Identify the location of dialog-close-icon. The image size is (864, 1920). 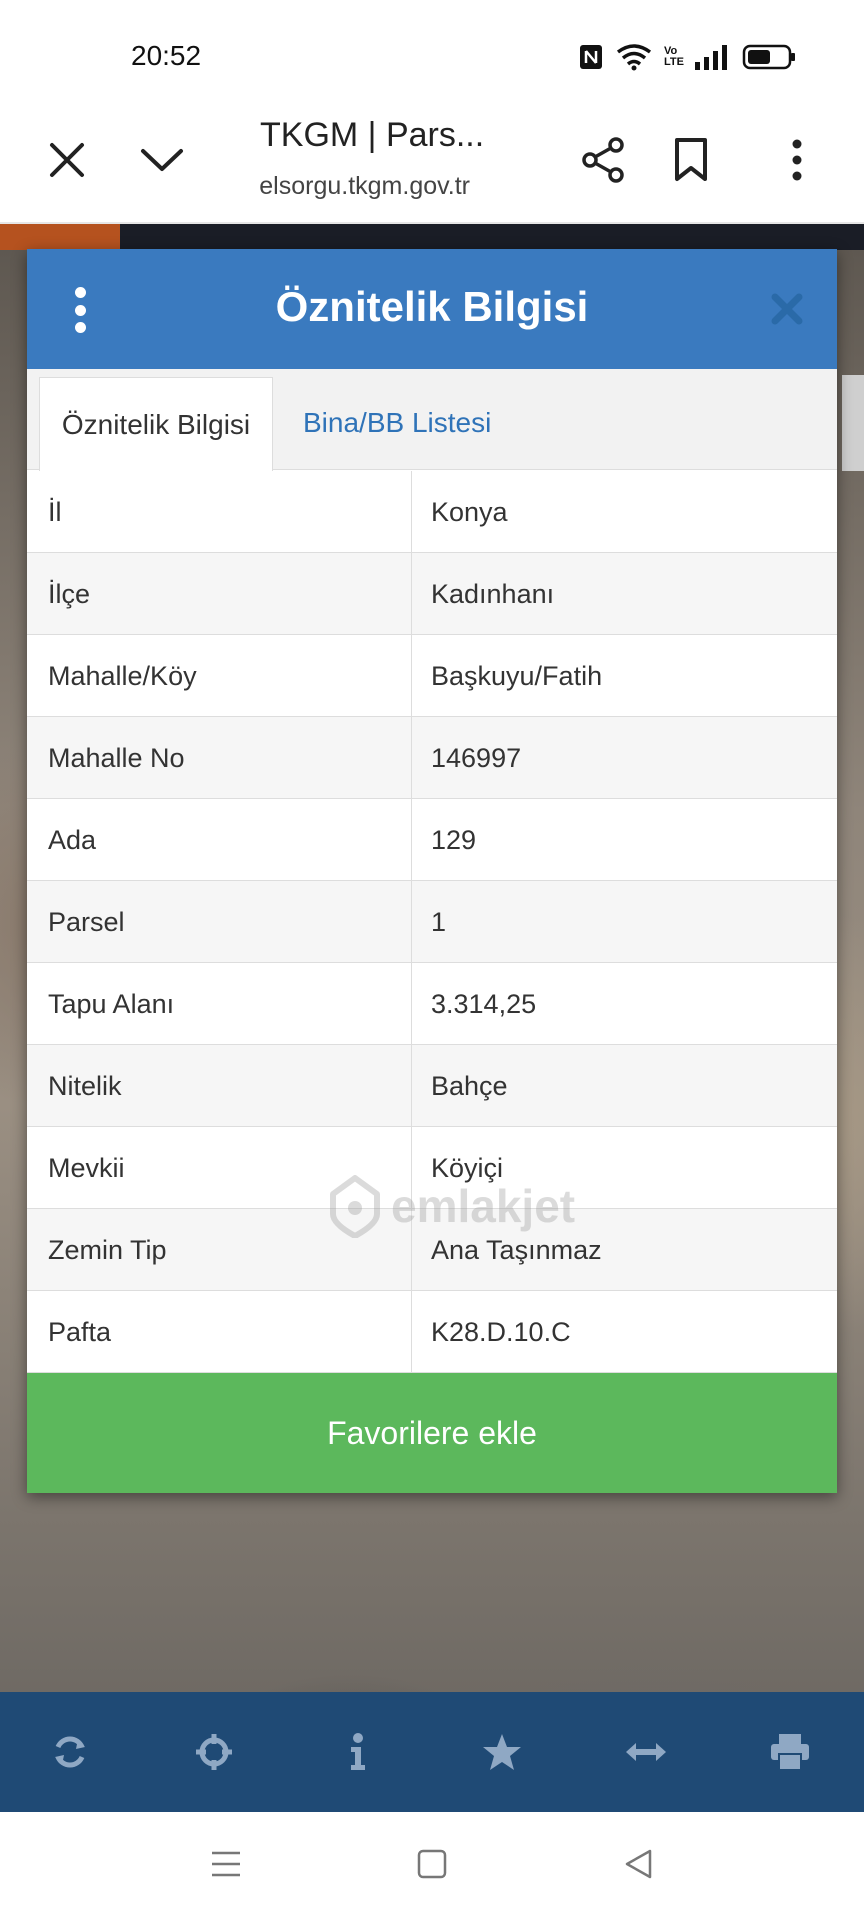
(787, 309).